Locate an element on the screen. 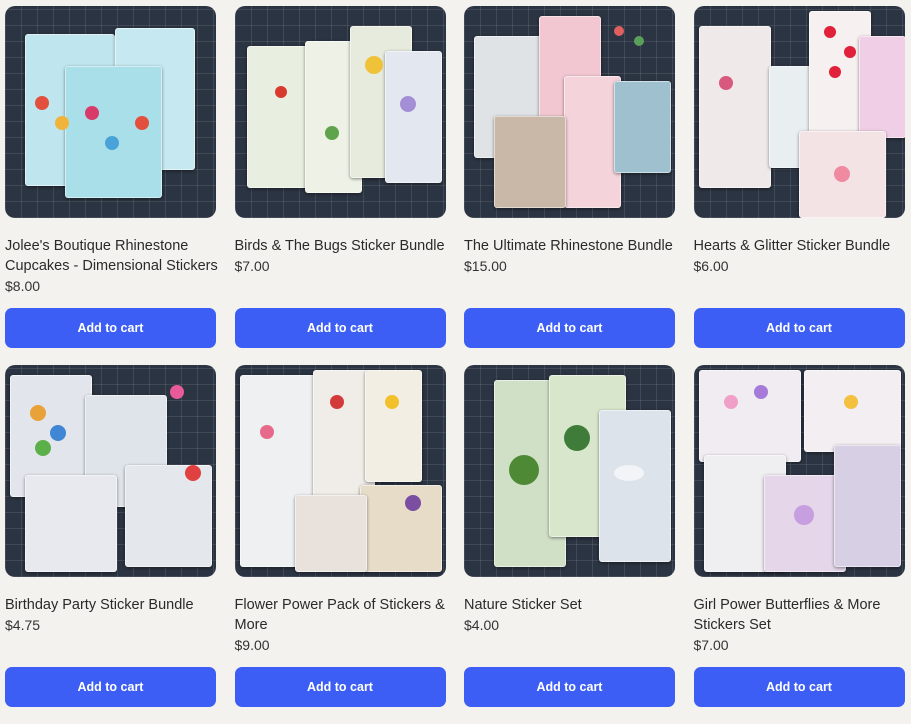 This screenshot has height=724, width=911. product-price: $4.00 is located at coordinates (482, 625).